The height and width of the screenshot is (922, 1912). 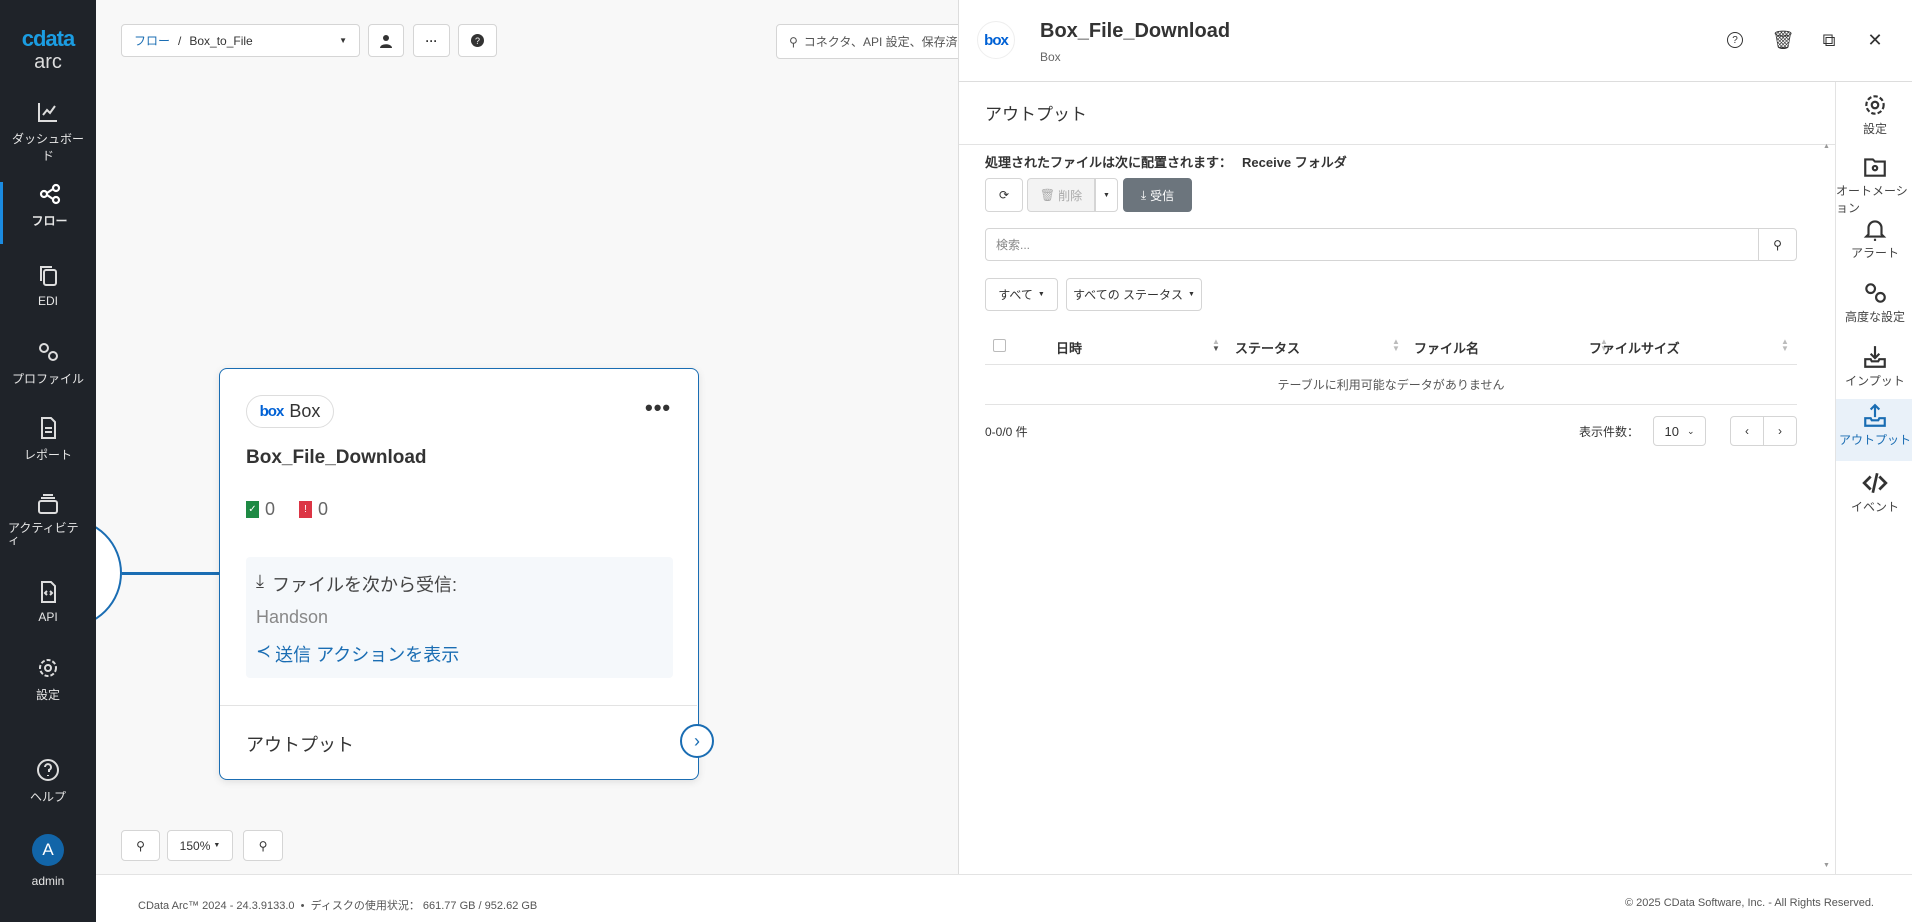 I want to click on column-header-datetime: 日時, so click(x=1069, y=347).